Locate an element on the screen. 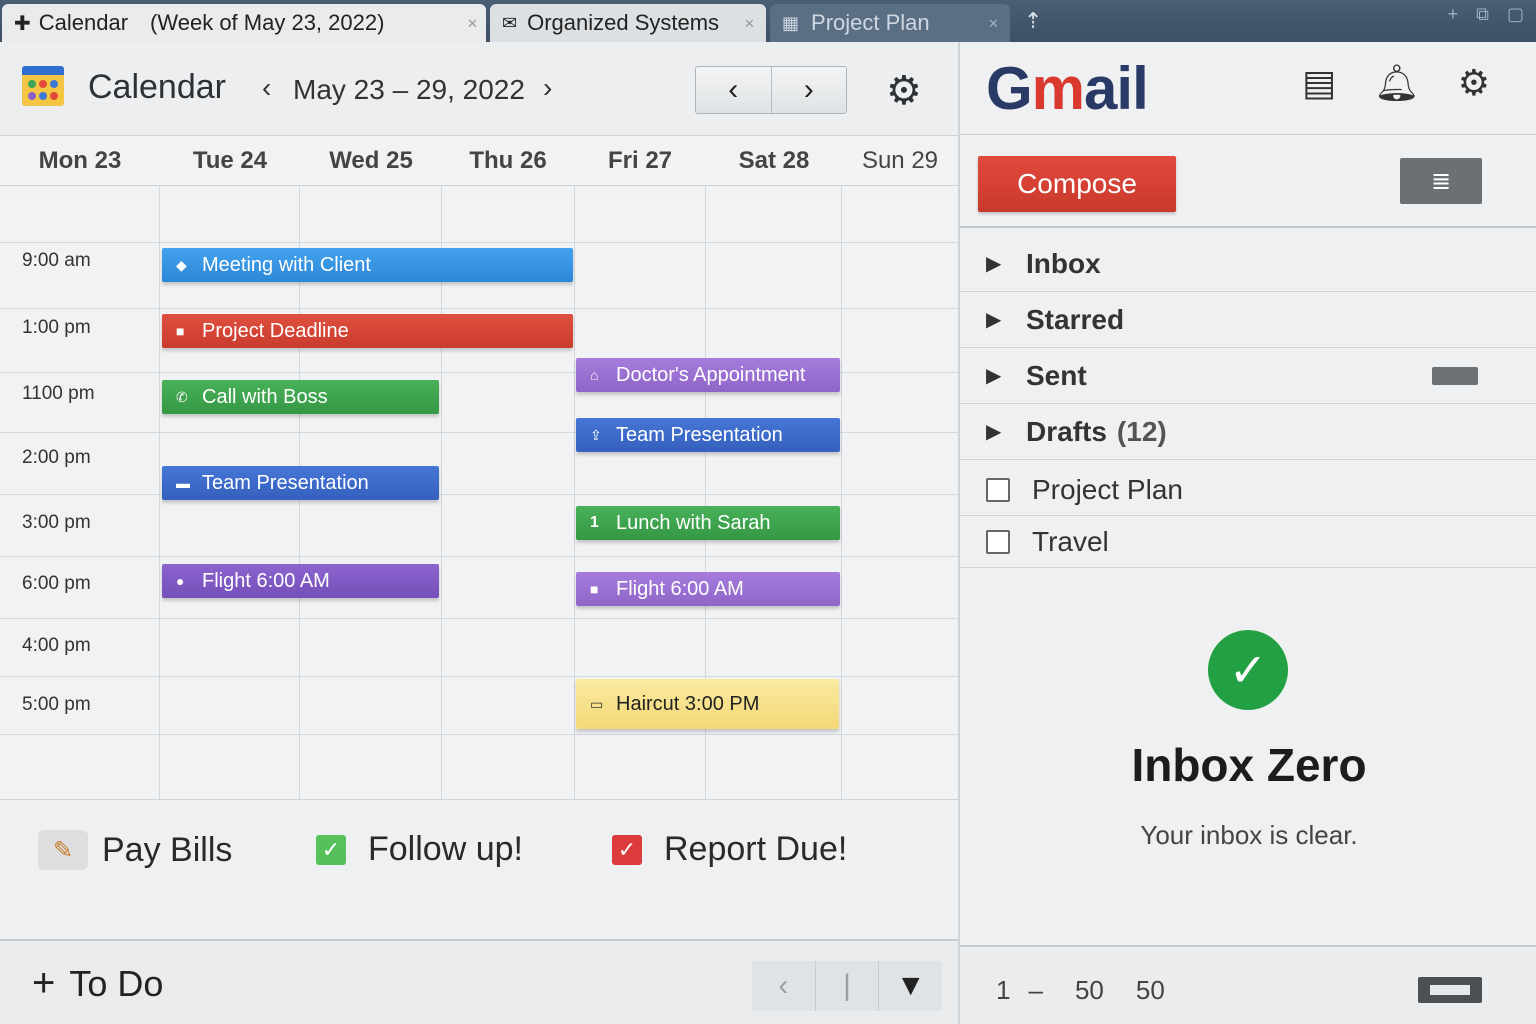  day-header: Thu 26 is located at coordinates (508, 161).